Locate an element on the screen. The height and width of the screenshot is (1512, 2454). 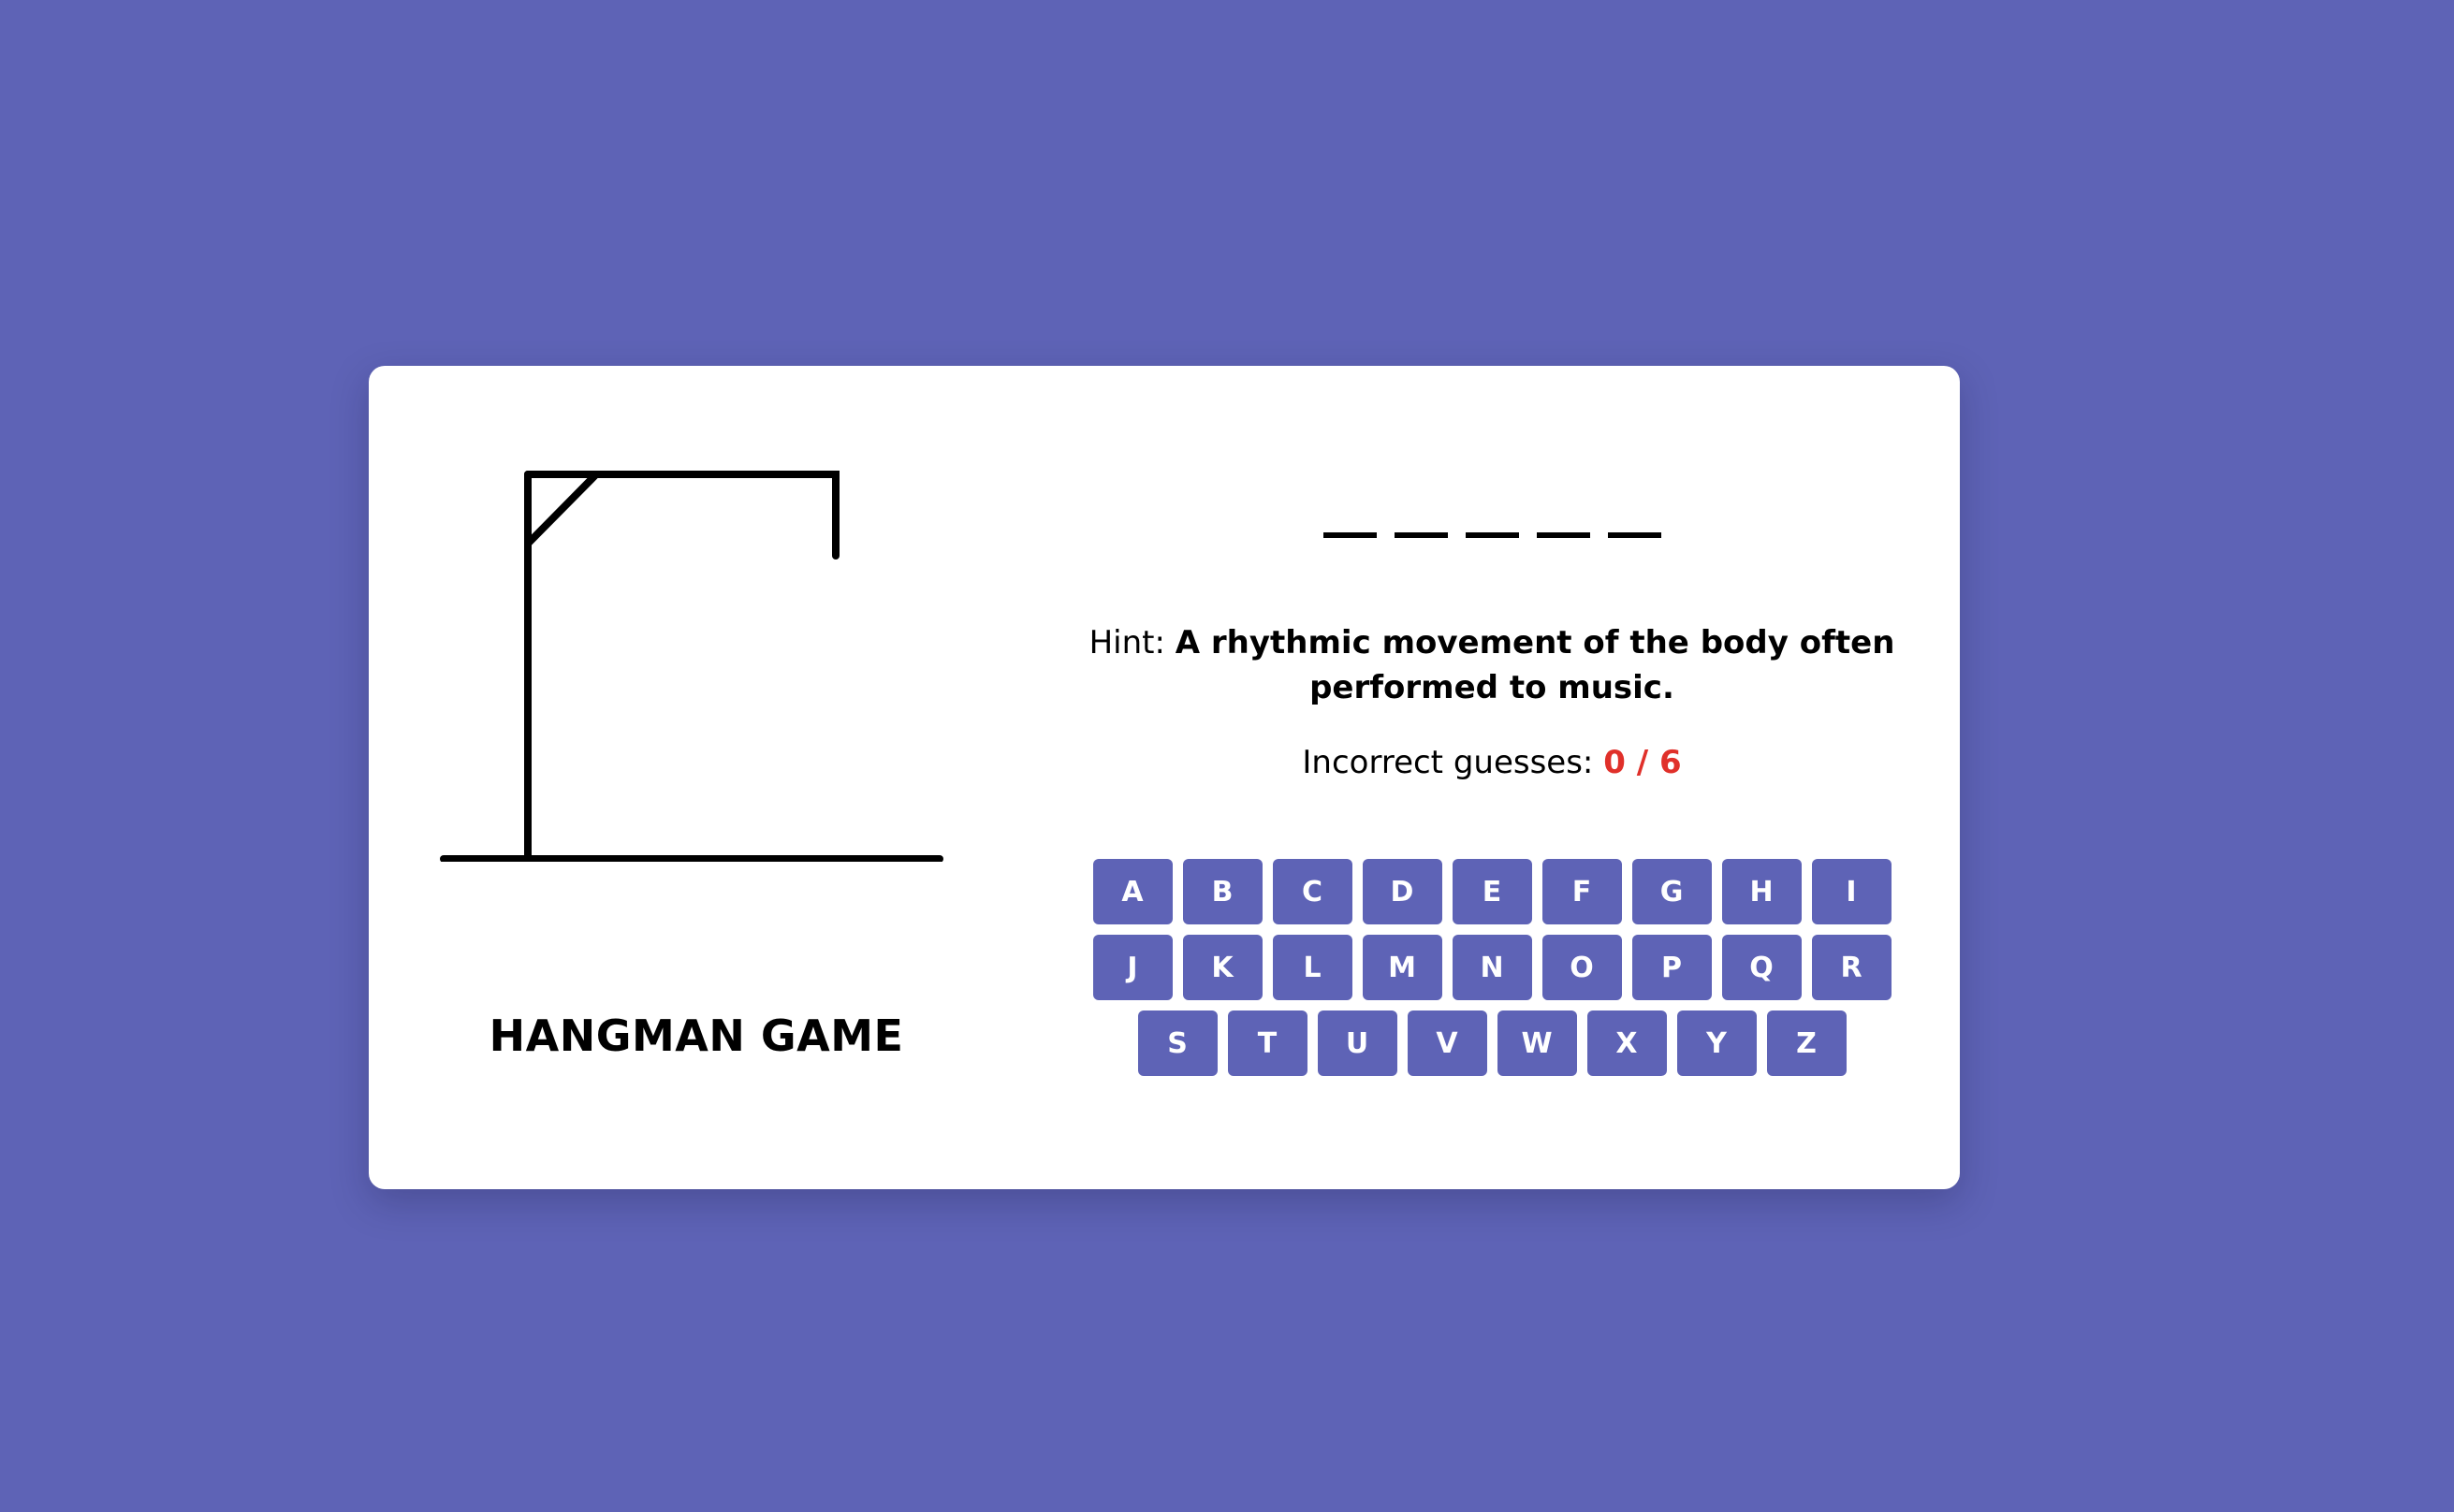
letter-key-n: N is located at coordinates (1492, 967).